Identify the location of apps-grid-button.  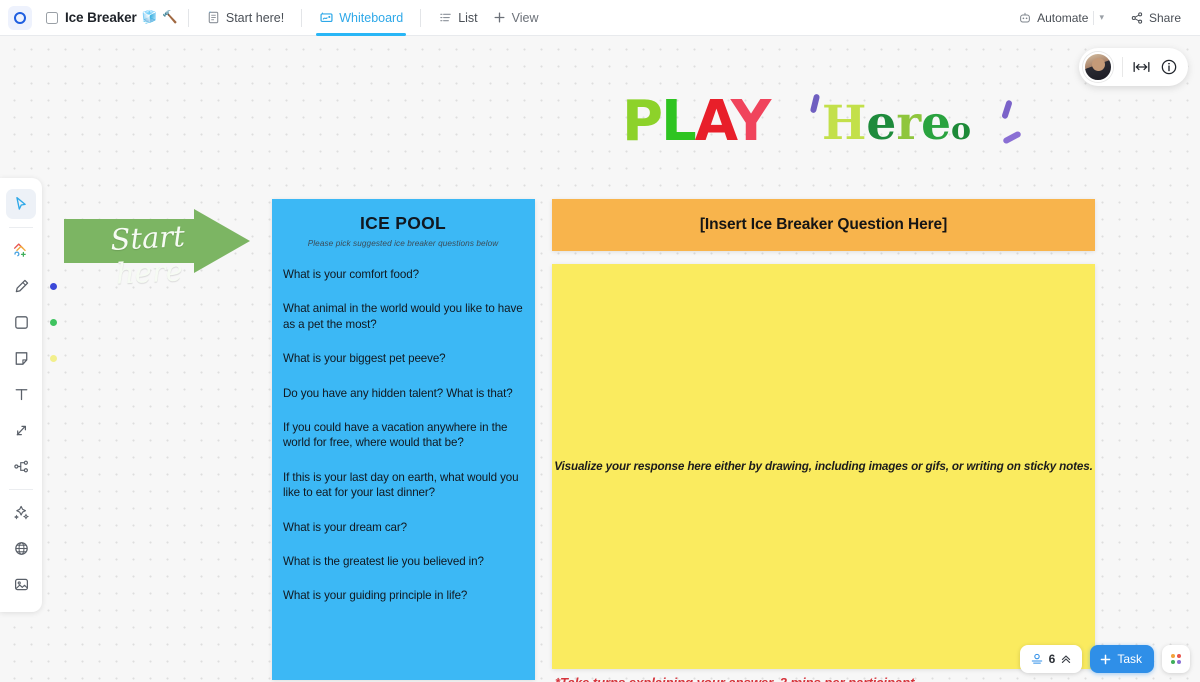
(1176, 659).